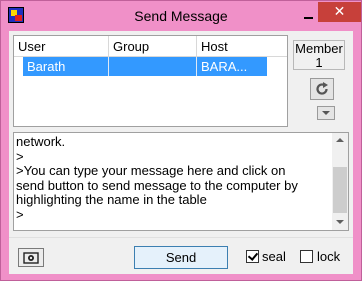  Describe the element at coordinates (306, 256) in the screenshot. I see `lock-checkbox` at that location.